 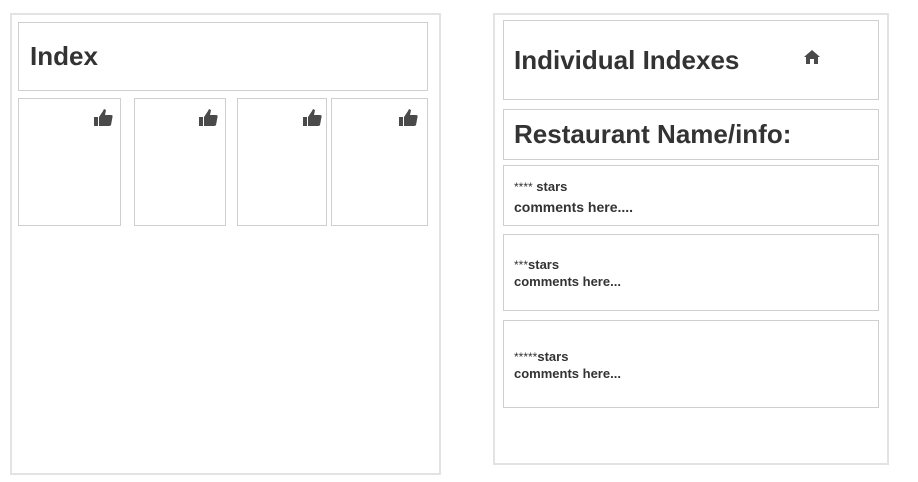 I want to click on rating-asterisks: ***, so click(x=521, y=265).